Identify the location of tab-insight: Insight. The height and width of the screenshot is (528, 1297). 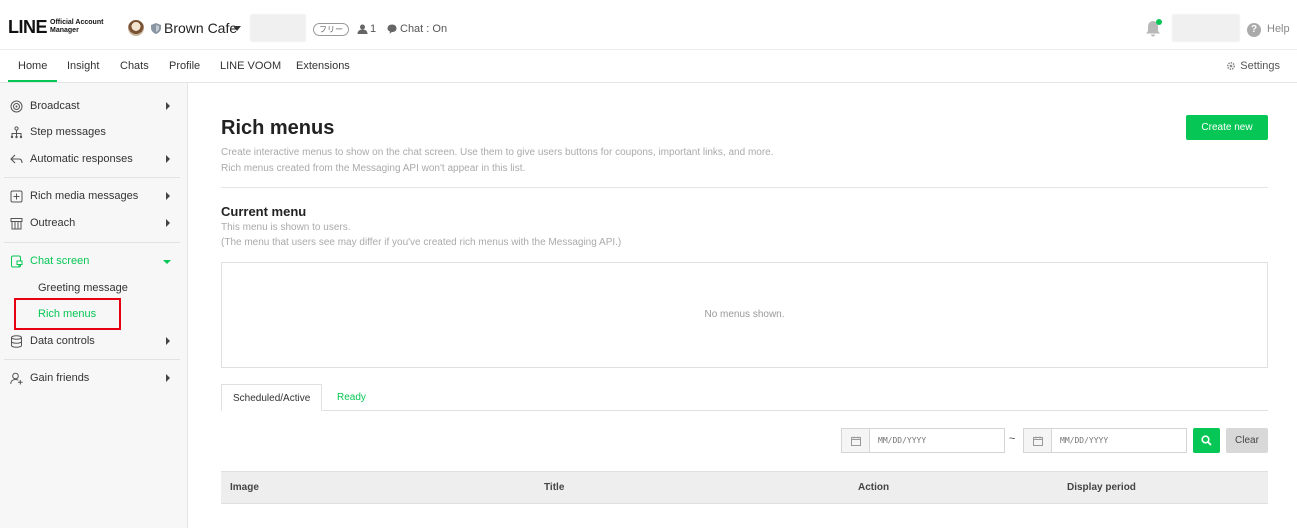
(83, 66).